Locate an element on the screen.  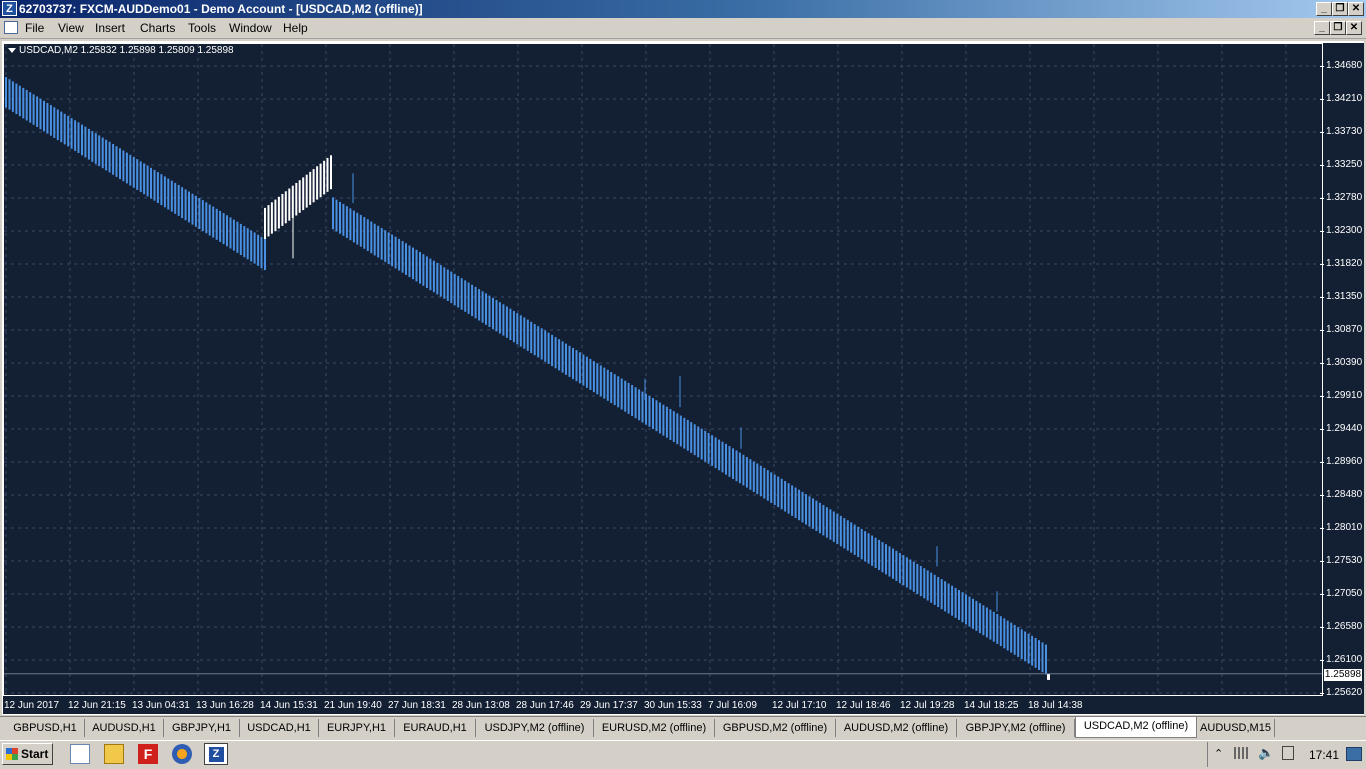
chart-tab: GBPJPY,H1 is located at coordinates (202, 728).